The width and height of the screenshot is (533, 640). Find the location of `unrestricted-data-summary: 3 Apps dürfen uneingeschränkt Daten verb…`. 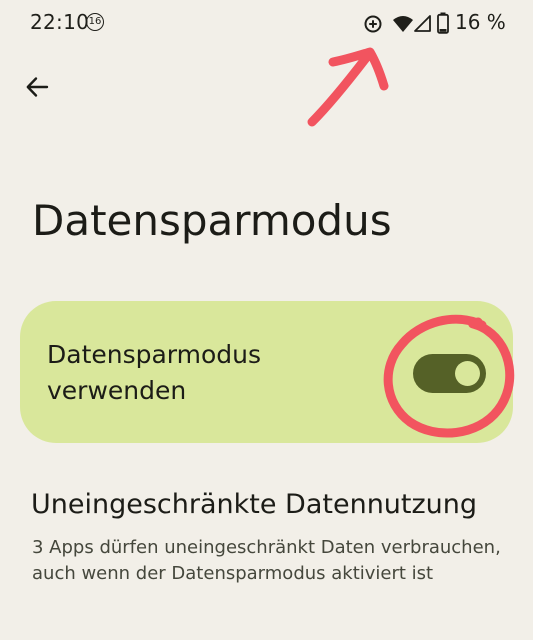

unrestricted-data-summary: 3 Apps dürfen uneingeschränkt Daten verb… is located at coordinates (266, 560).